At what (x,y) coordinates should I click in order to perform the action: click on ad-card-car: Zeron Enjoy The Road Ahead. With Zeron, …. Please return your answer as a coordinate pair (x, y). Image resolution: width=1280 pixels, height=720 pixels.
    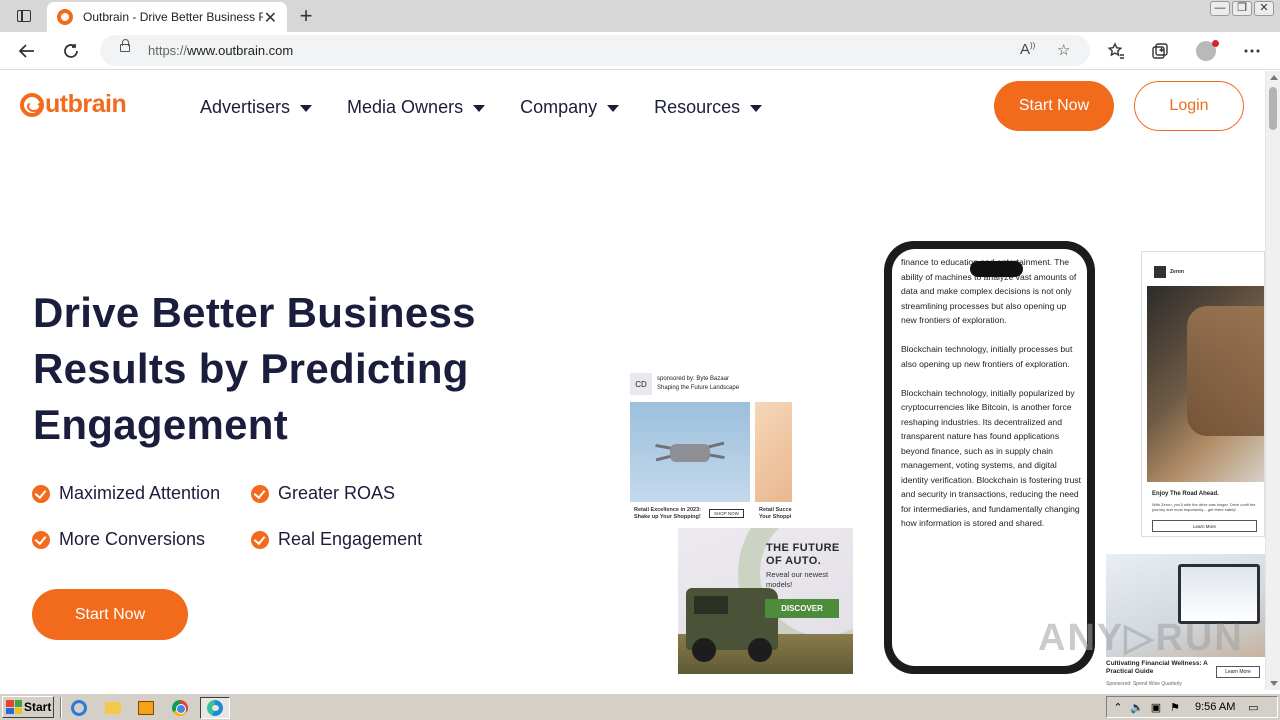
    Looking at the image, I should click on (1203, 394).